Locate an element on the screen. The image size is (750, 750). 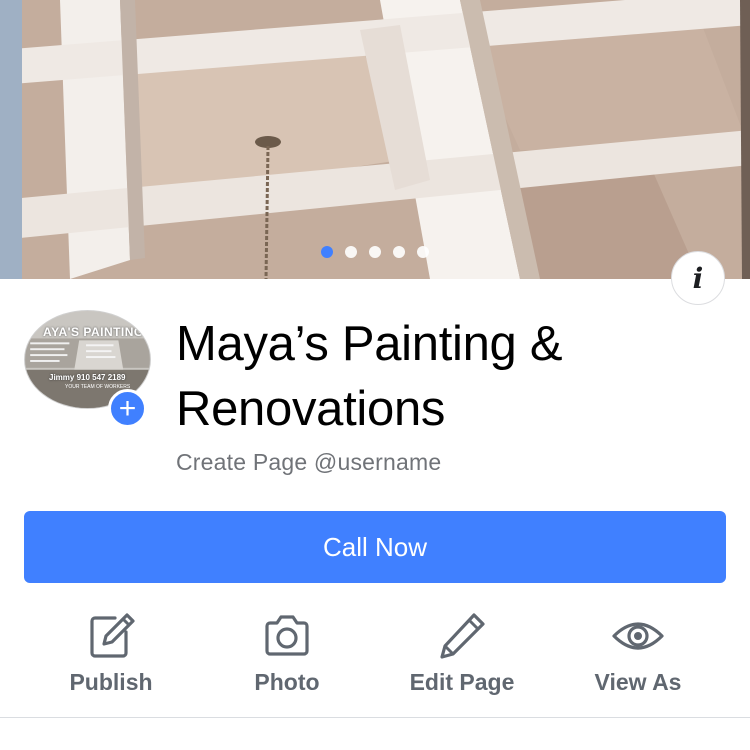
photo-action: Photo is located at coordinates (287, 650).